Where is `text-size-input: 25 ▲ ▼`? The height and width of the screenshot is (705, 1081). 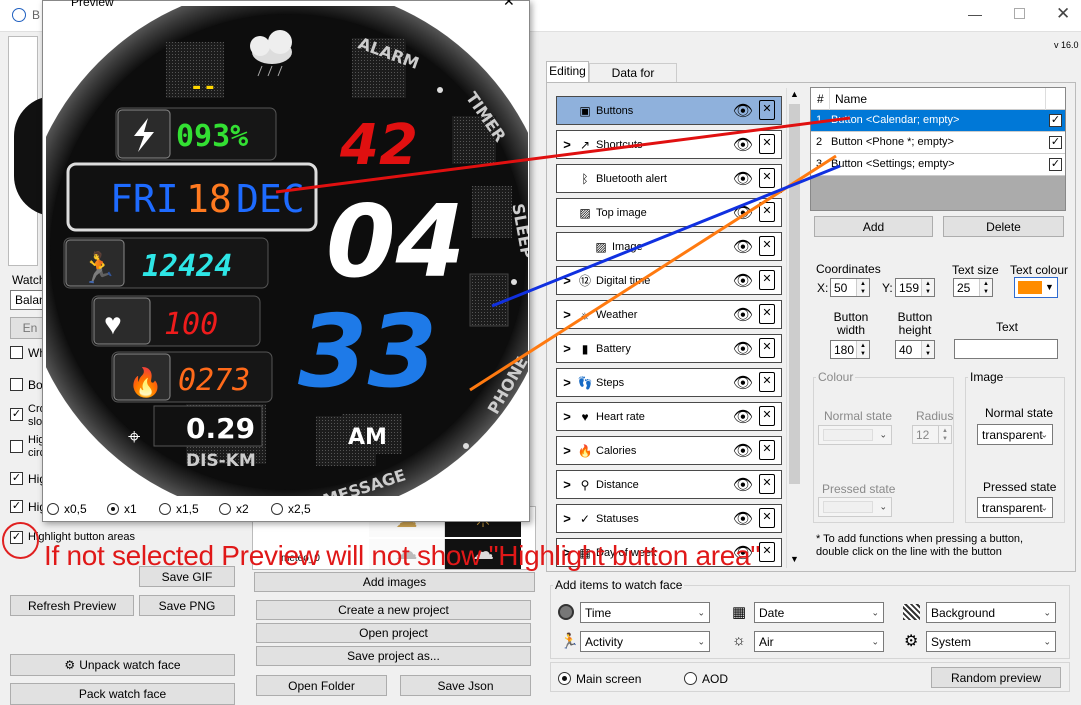 text-size-input: 25 ▲ ▼ is located at coordinates (973, 287).